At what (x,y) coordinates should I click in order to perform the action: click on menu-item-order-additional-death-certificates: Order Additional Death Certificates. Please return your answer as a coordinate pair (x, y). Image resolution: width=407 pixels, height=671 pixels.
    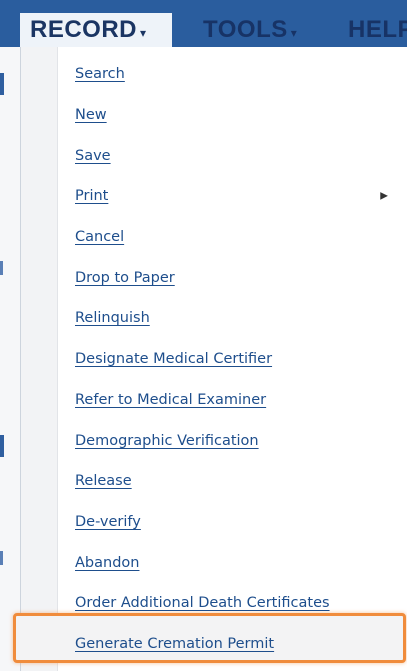
    Looking at the image, I should click on (213, 603).